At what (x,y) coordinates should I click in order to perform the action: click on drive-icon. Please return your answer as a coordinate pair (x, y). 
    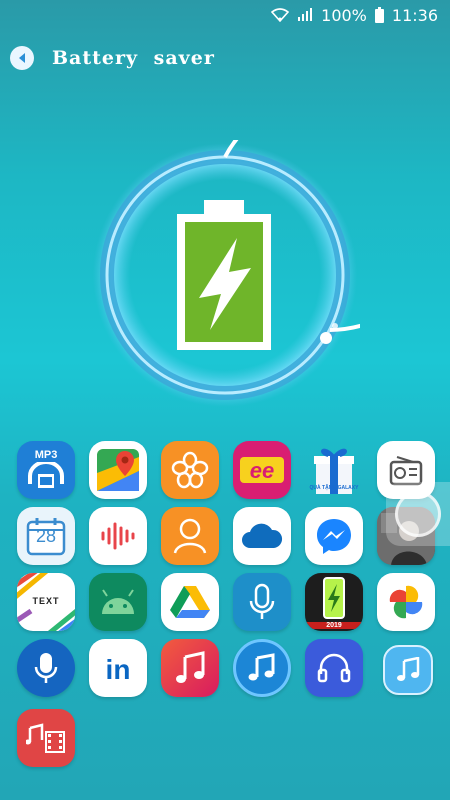
    Looking at the image, I should click on (190, 602).